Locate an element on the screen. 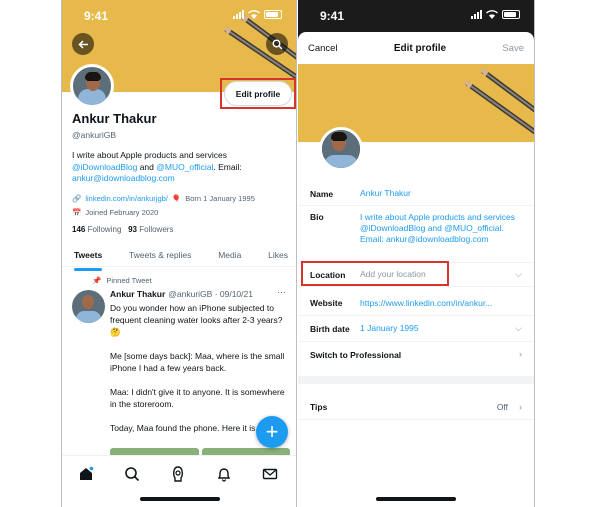  tweet-handle-date: @ankuriGB · 09/10/21 is located at coordinates (210, 294).